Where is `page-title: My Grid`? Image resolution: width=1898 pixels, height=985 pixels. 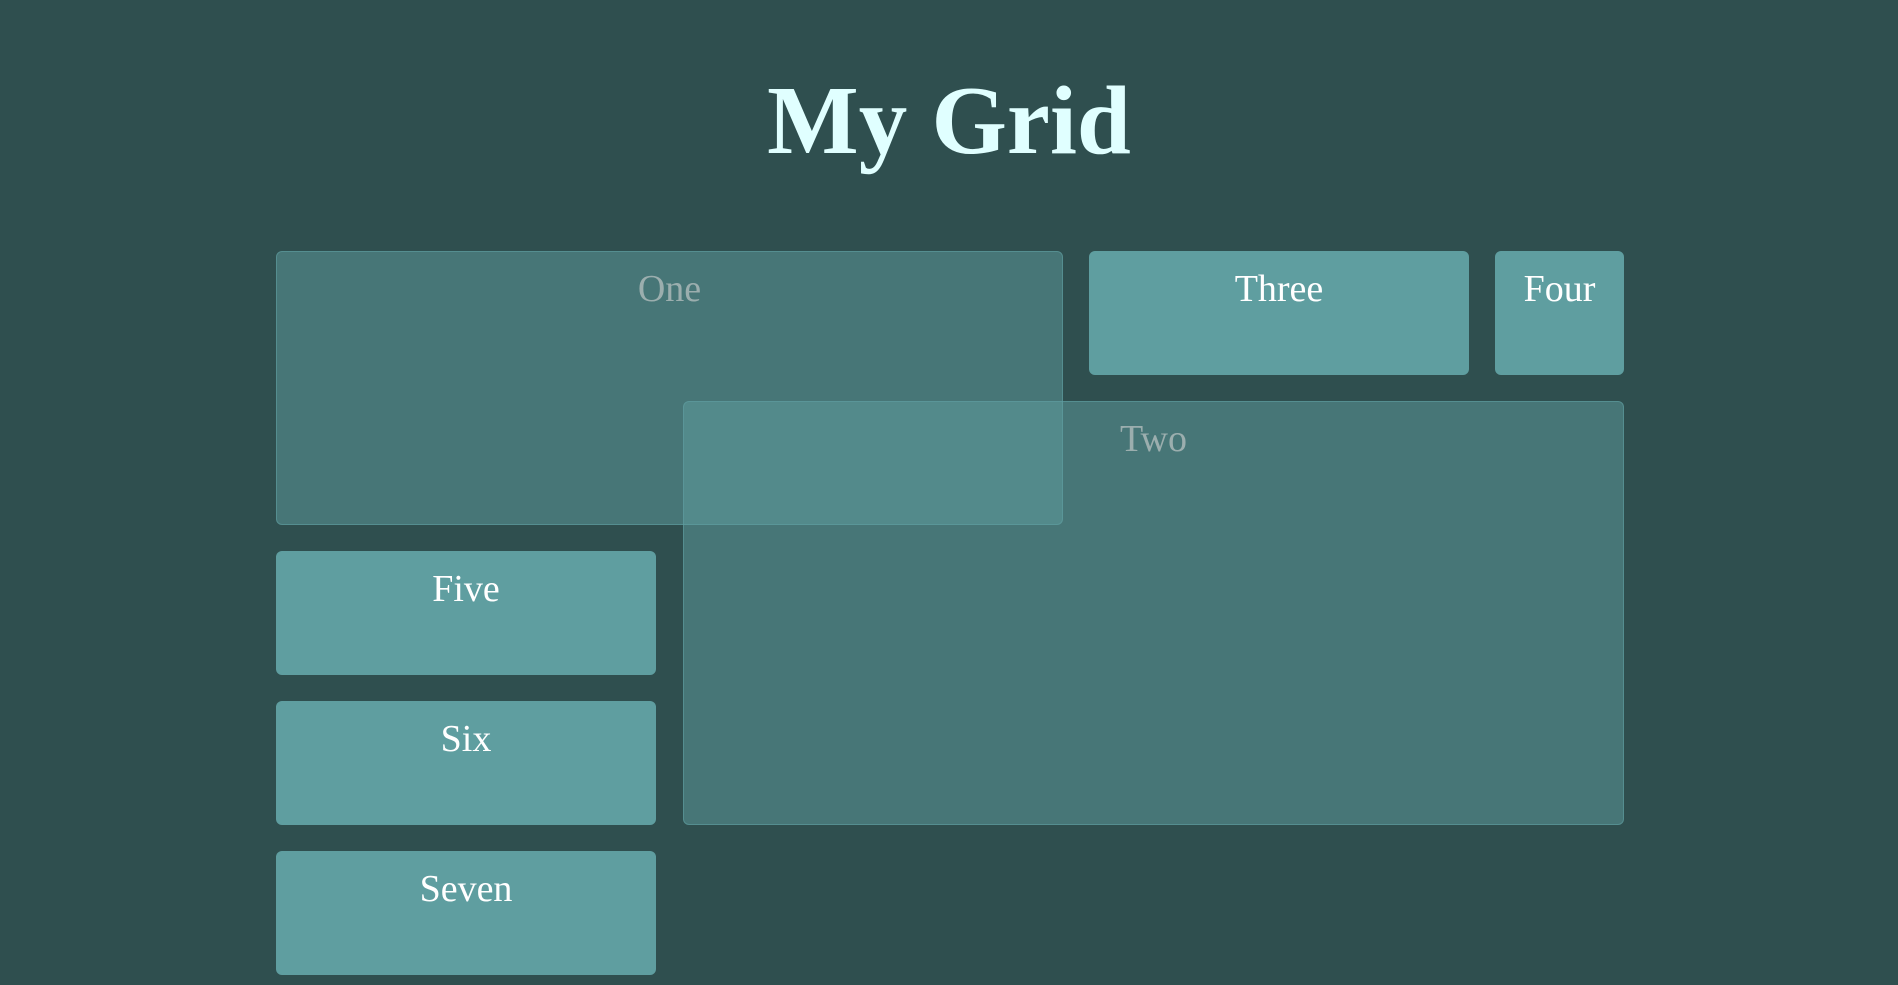 page-title: My Grid is located at coordinates (949, 120).